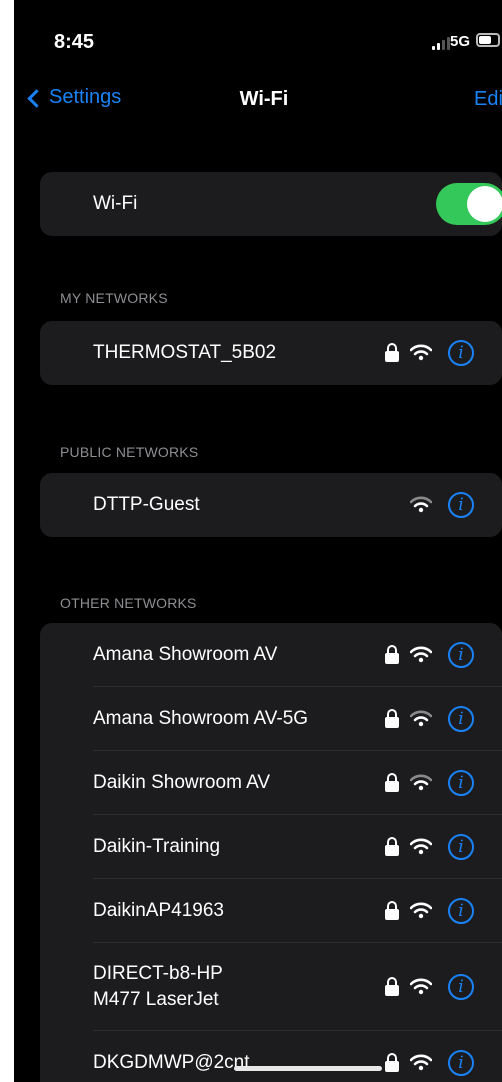 Image resolution: width=502 pixels, height=1082 pixels. Describe the element at coordinates (185, 654) in the screenshot. I see `network-name: Amana Showroom AV` at that location.